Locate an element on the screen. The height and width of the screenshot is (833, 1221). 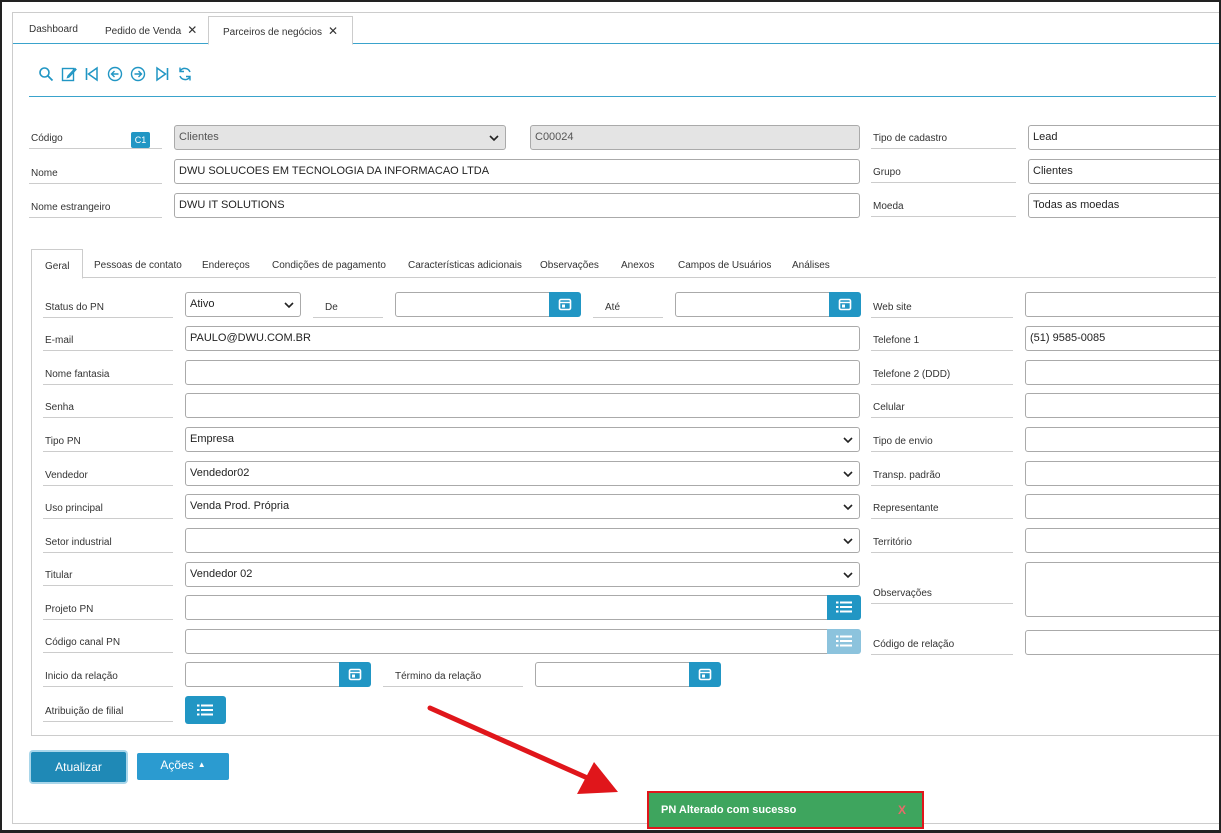
grupo-label: Grupo is located at coordinates (943, 173).